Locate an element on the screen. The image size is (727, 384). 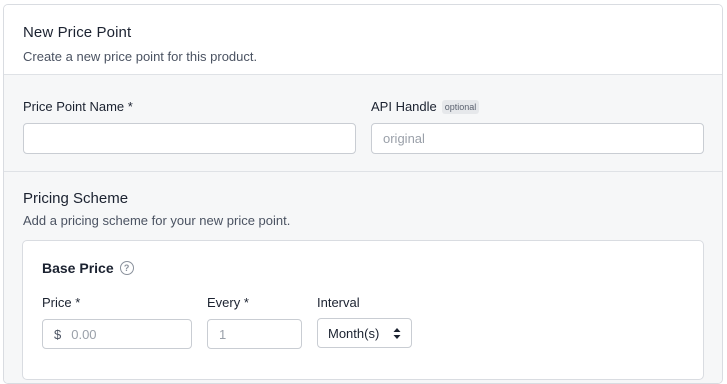
optional-badge: optional is located at coordinates (460, 106).